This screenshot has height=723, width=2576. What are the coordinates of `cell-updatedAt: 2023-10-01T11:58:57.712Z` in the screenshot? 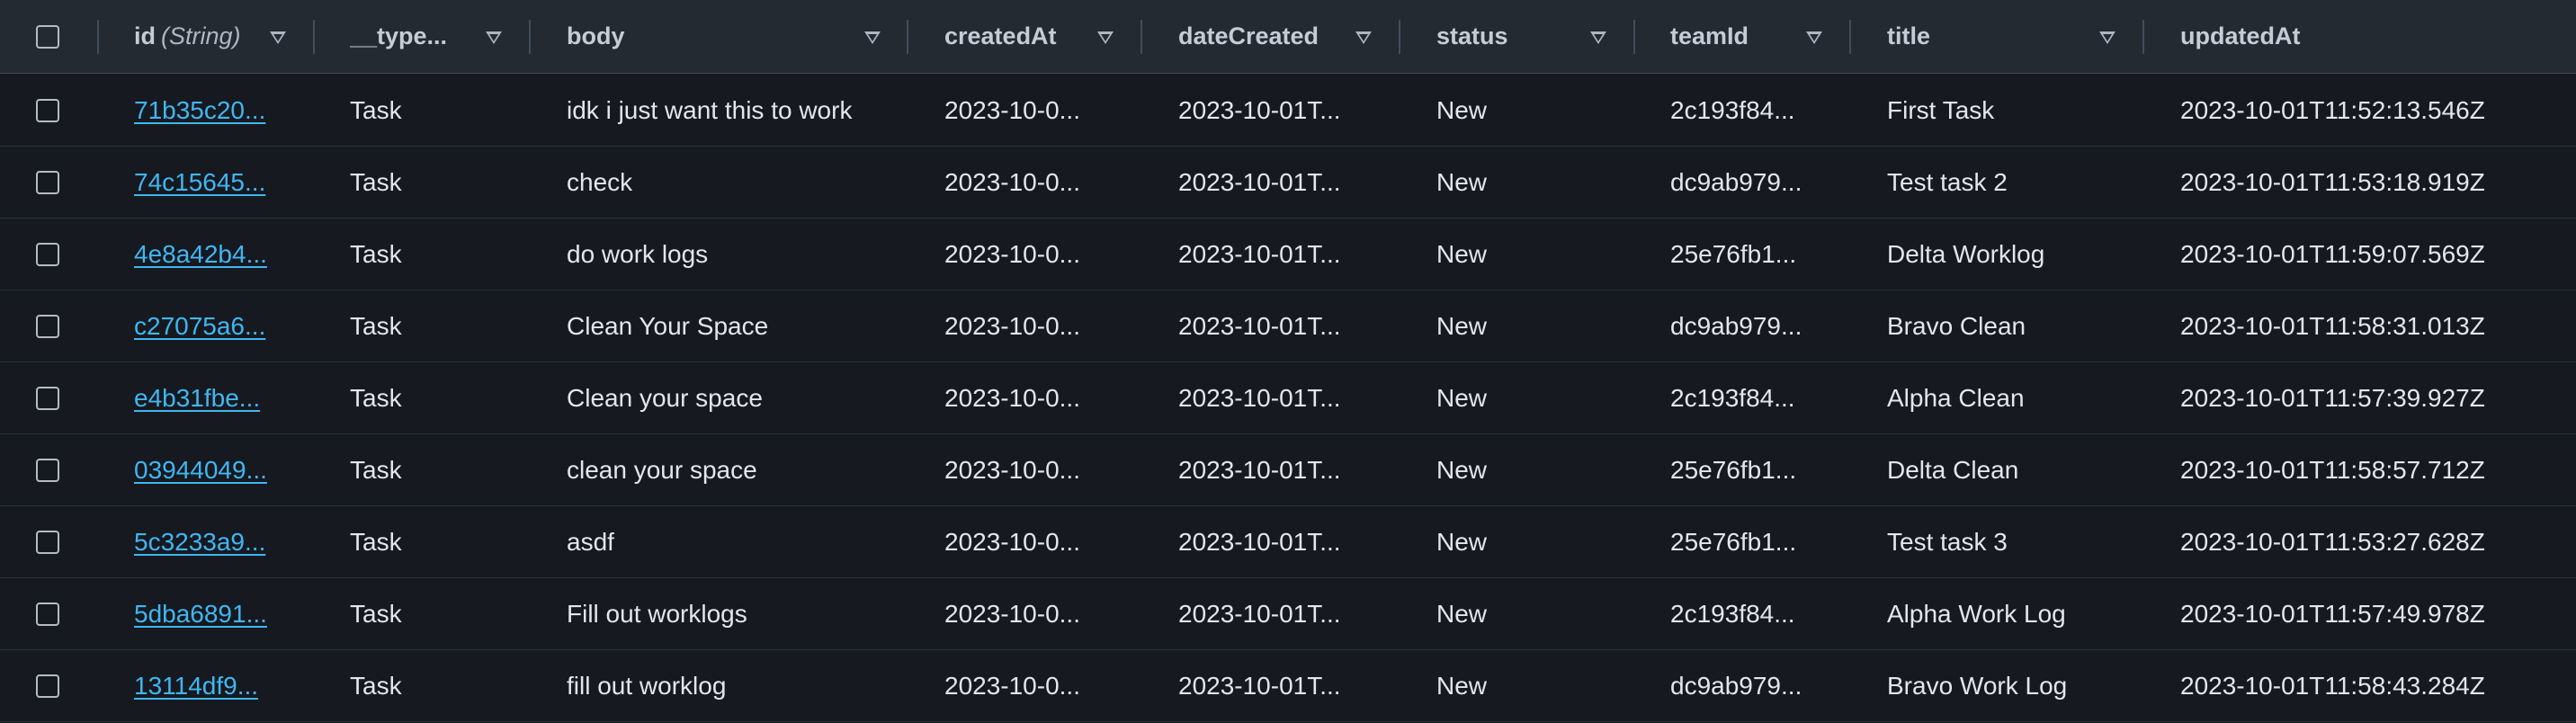 It's located at (2369, 469).